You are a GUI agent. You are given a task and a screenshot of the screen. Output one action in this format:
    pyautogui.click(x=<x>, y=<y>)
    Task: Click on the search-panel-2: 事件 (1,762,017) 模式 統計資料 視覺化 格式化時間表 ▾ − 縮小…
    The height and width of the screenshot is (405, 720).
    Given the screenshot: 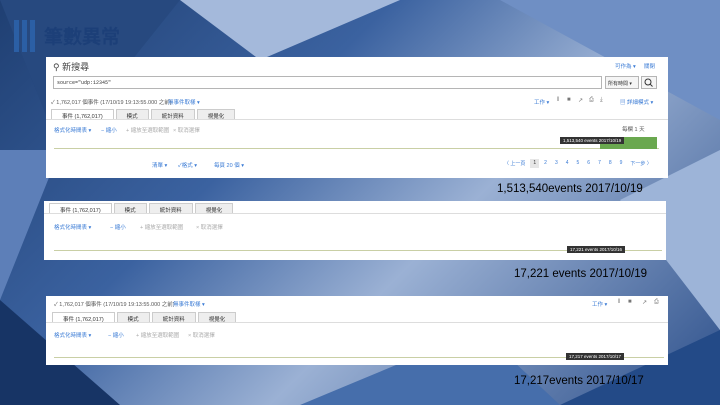 What is the action you would take?
    pyautogui.click(x=355, y=230)
    